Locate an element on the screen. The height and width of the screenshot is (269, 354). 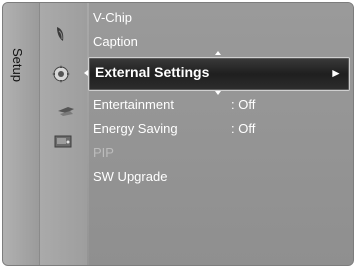
scroll-up-icon is located at coordinates (218, 53).